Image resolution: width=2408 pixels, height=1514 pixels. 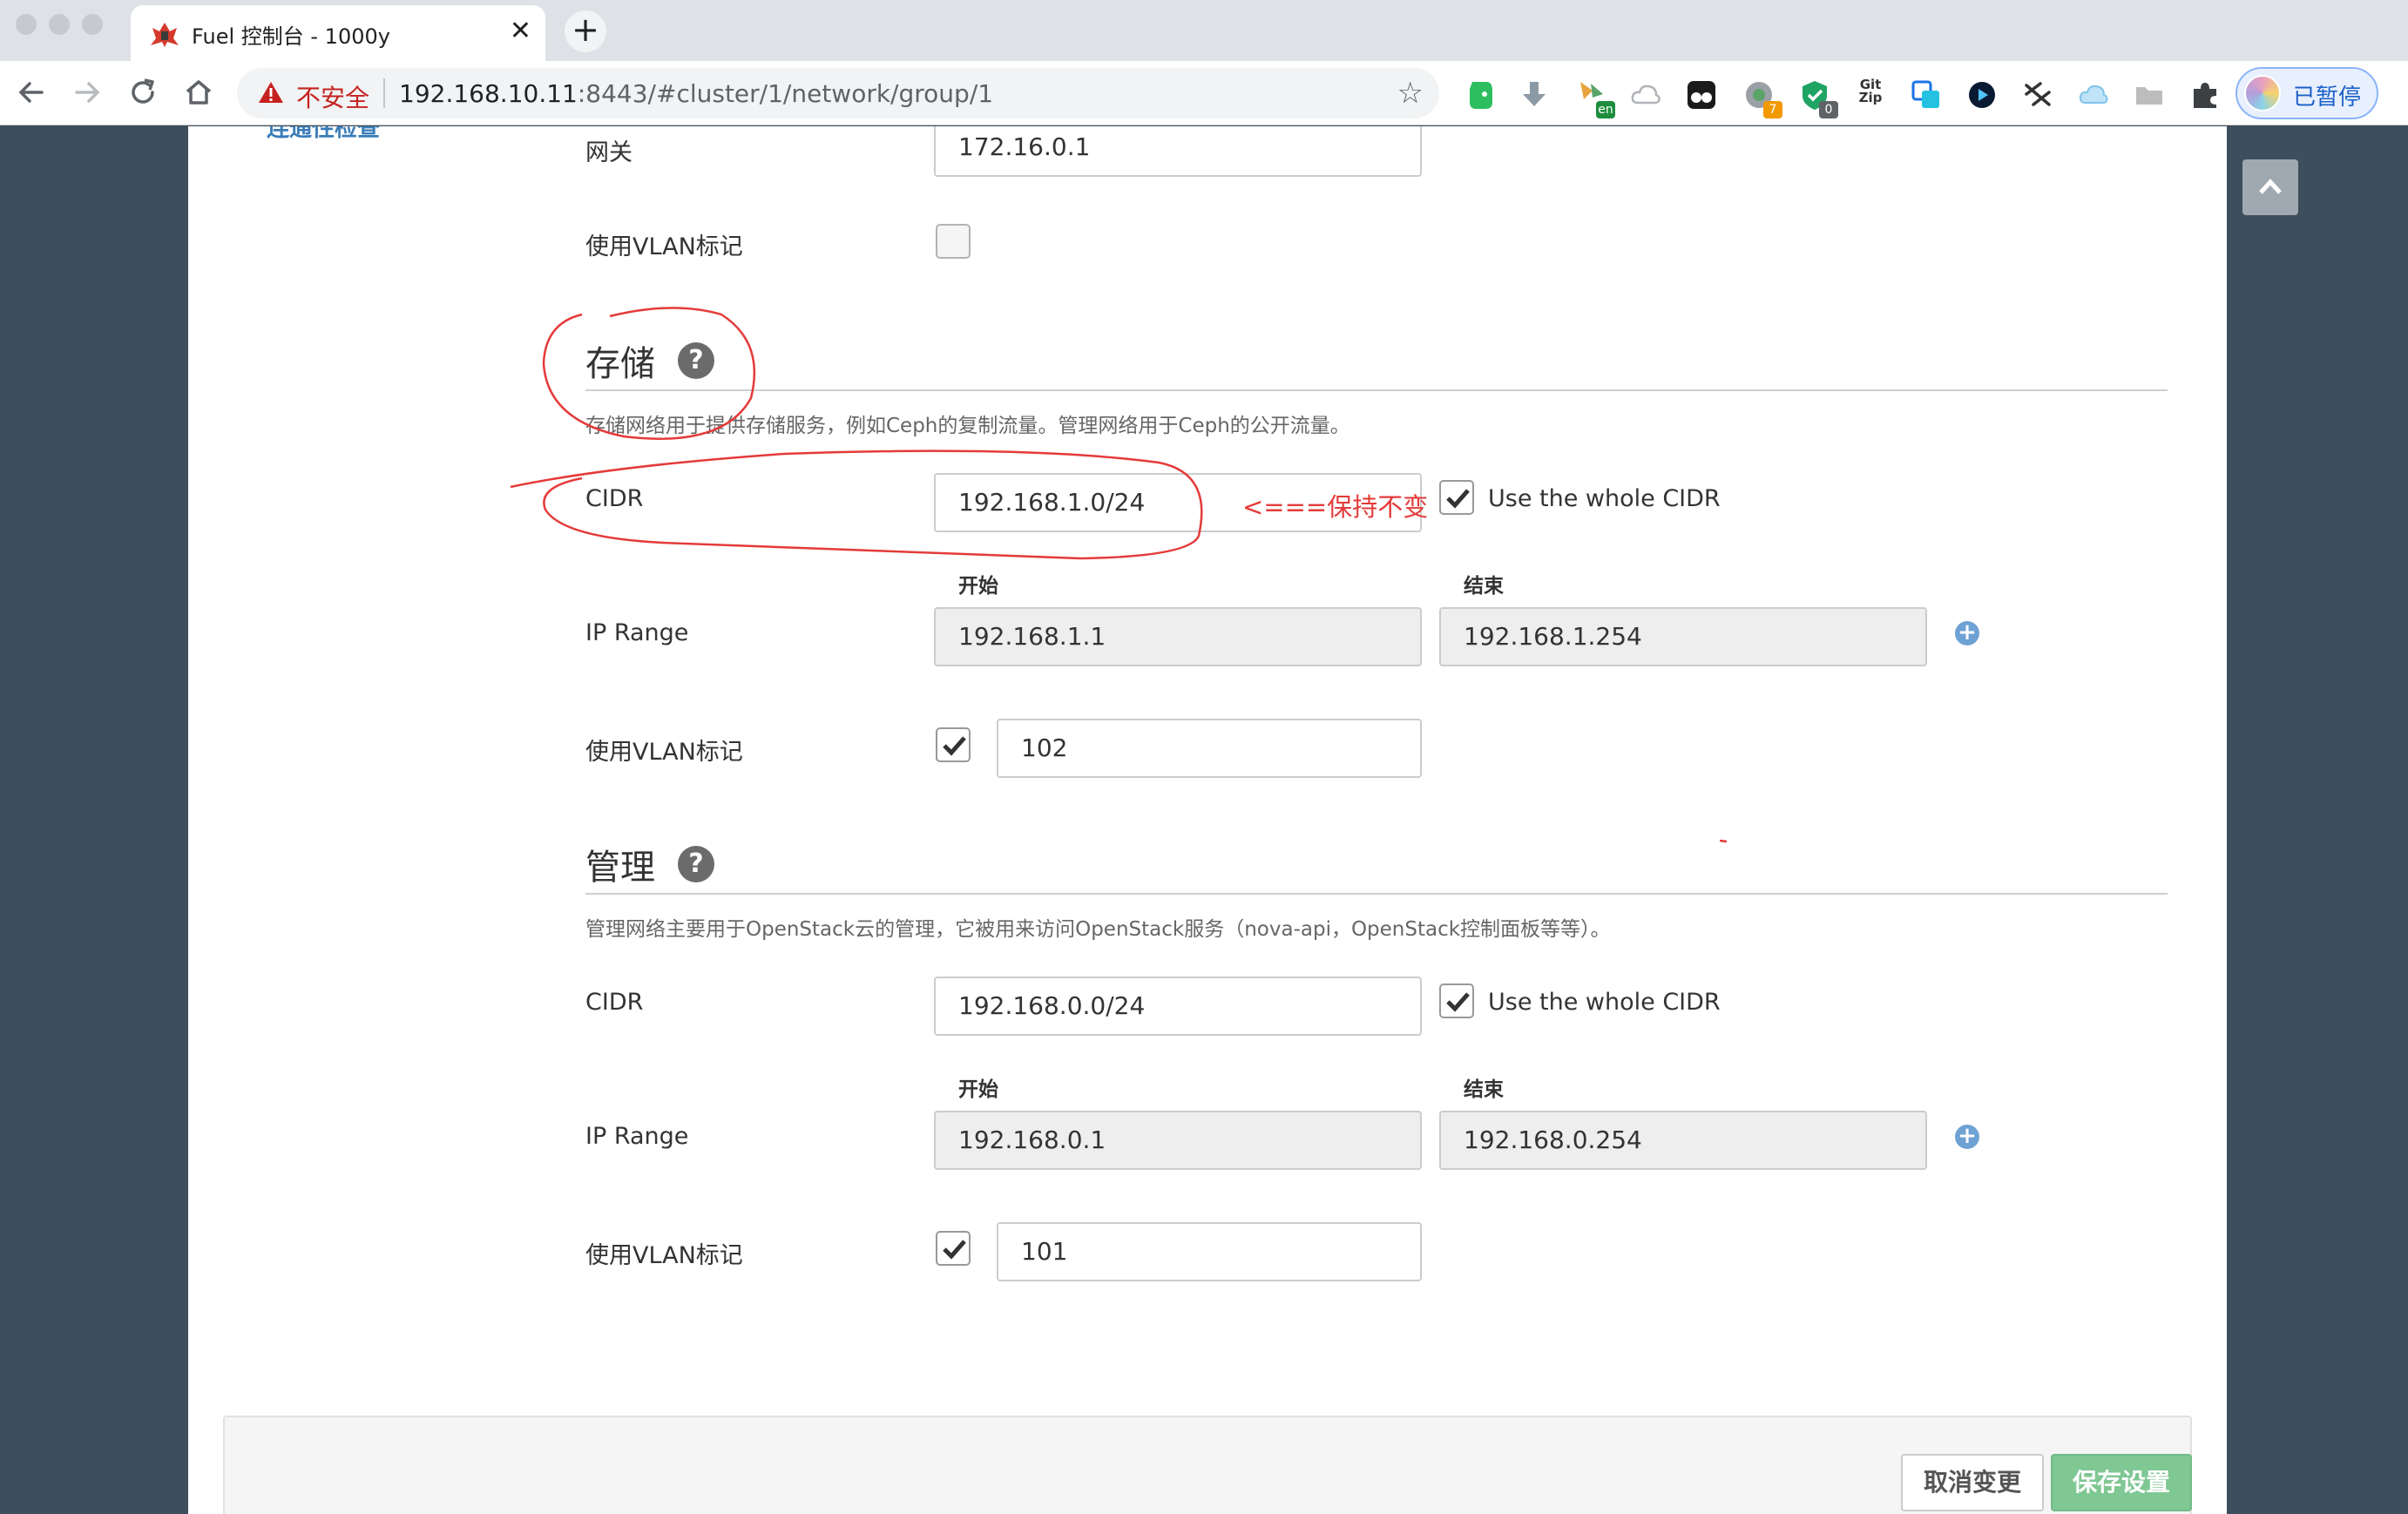 I want to click on management-vlan-input: 101, so click(x=1209, y=1251).